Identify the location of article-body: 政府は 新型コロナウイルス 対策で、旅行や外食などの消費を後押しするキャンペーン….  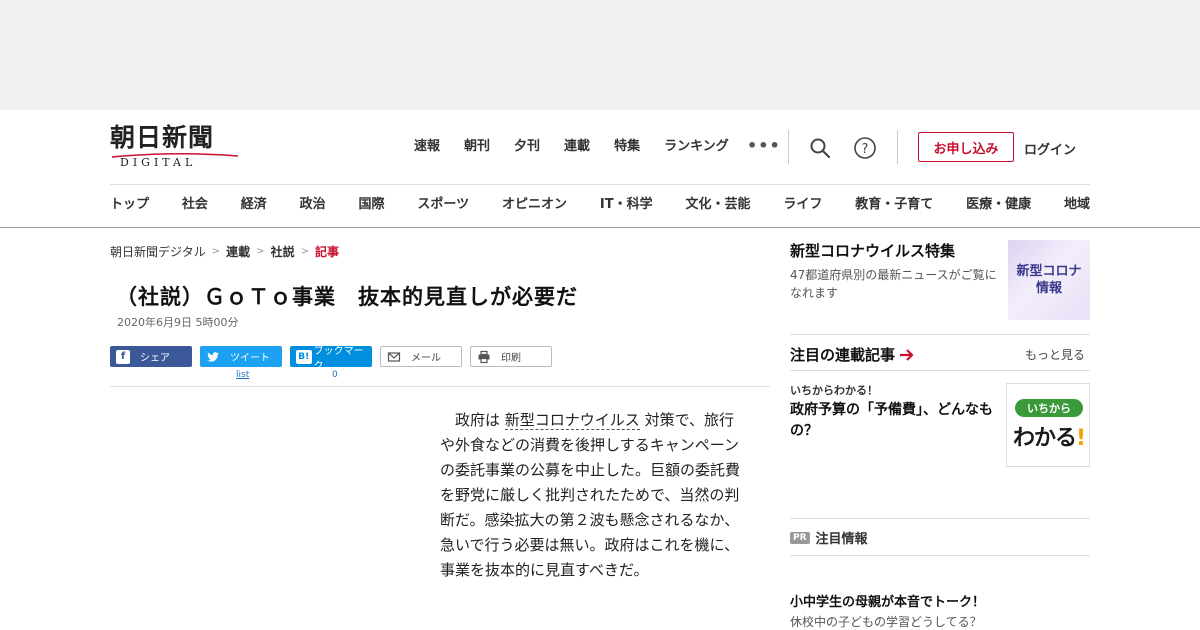
(594, 495).